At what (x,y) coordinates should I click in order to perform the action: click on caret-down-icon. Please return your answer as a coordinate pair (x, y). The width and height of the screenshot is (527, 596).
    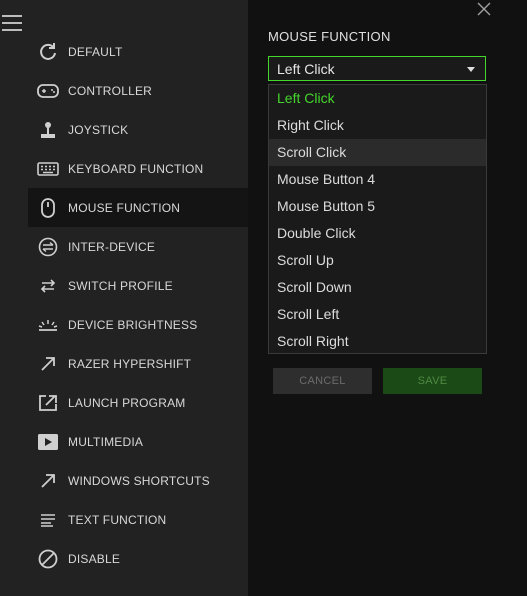
    Looking at the image, I should click on (471, 69).